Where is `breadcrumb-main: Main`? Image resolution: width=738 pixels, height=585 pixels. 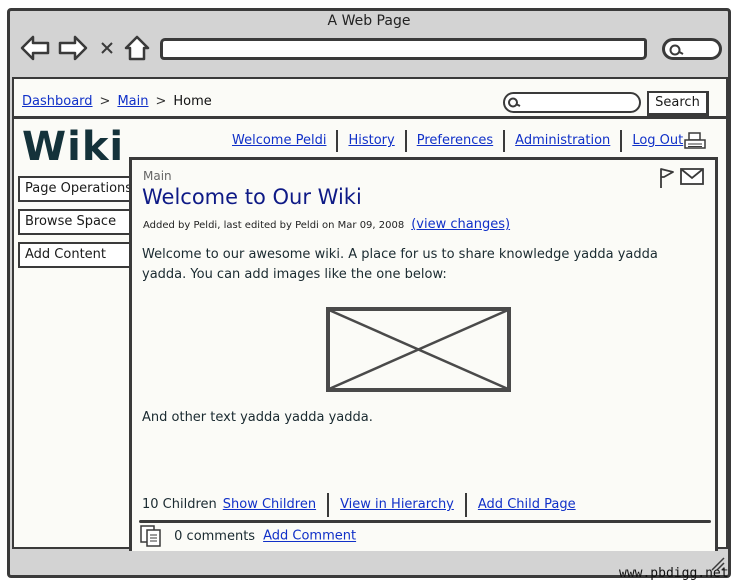
breadcrumb-main: Main is located at coordinates (132, 101).